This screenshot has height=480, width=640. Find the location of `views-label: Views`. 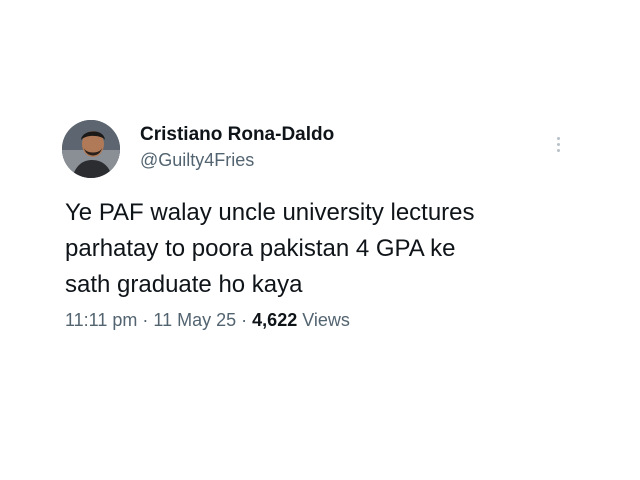

views-label: Views is located at coordinates (326, 320).